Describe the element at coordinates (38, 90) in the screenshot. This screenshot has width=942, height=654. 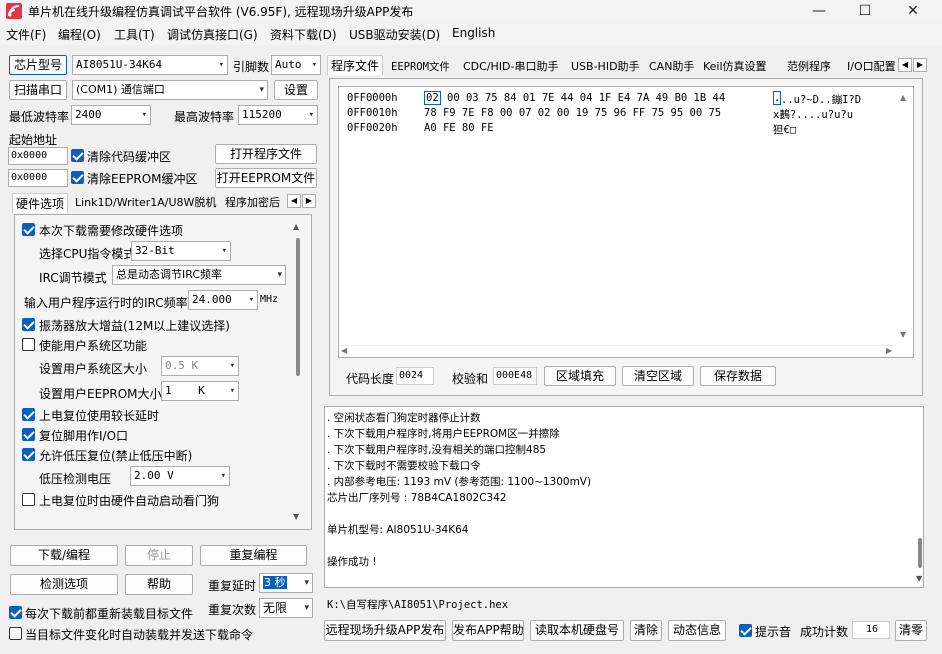
I see `scan-port-button: 扫描串口` at that location.